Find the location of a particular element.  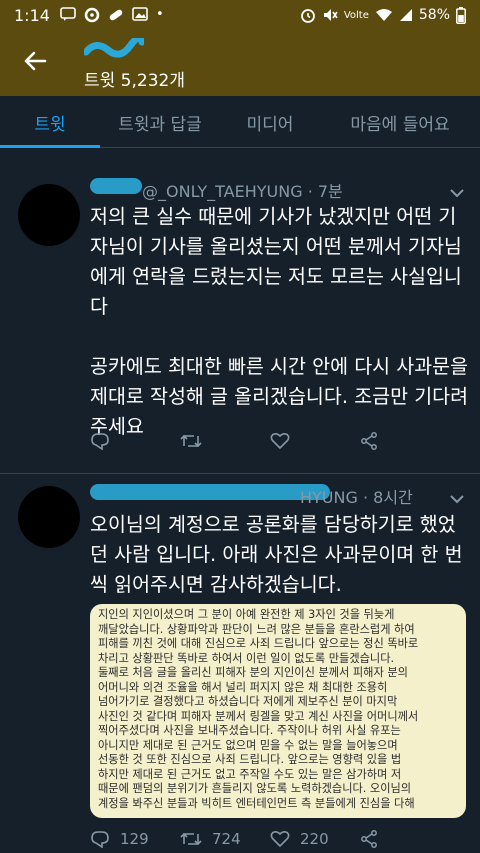

photo-text-line: 아니지만 제대로 된 근거도 없으며 믿을 수 없는 말을 늘어놓으며 is located at coordinates (248, 745).